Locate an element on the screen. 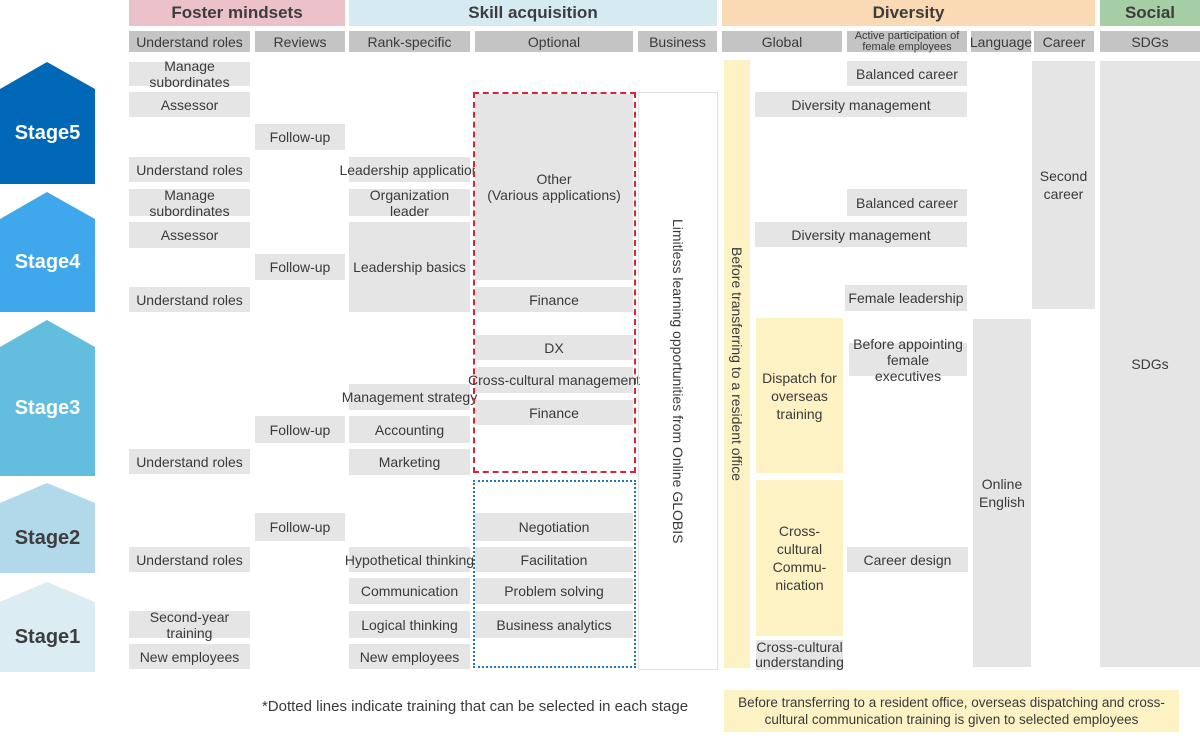 This screenshot has height=739, width=1200. global-dispatch-overseas-training: Dispatch for overseas training is located at coordinates (799, 395).